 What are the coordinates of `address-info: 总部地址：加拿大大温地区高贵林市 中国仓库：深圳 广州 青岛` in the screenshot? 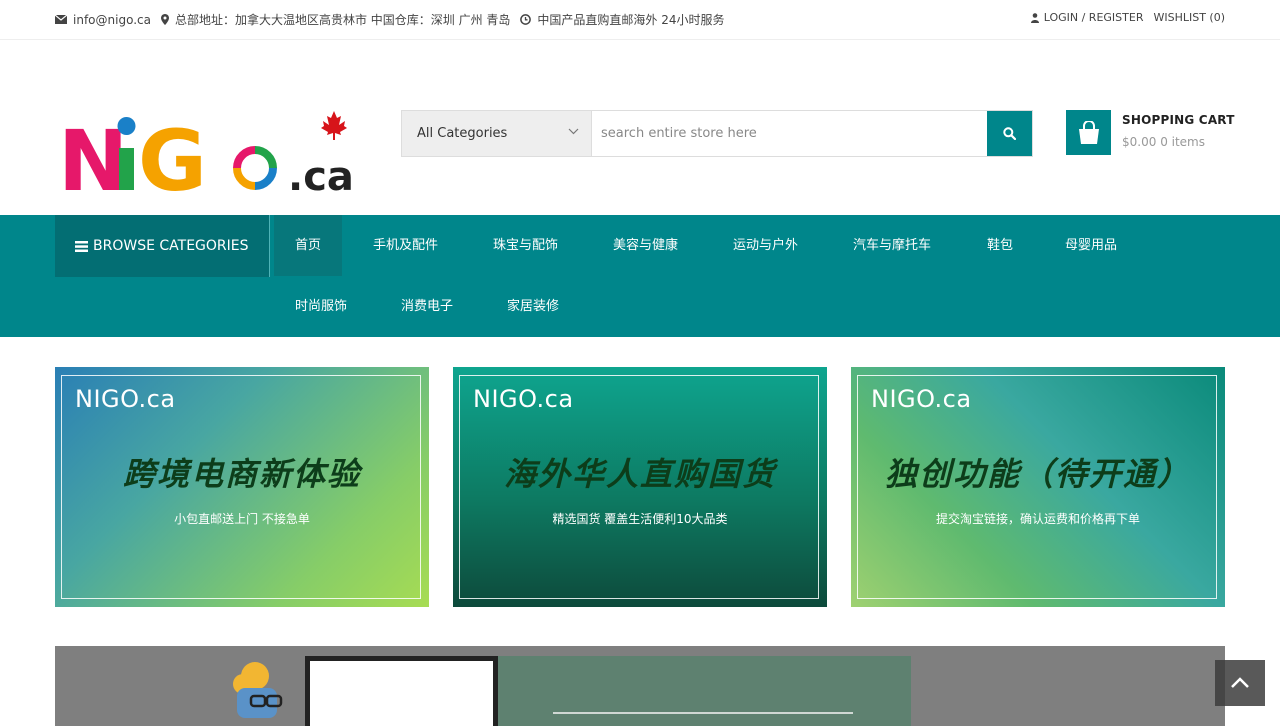 It's located at (335, 19).